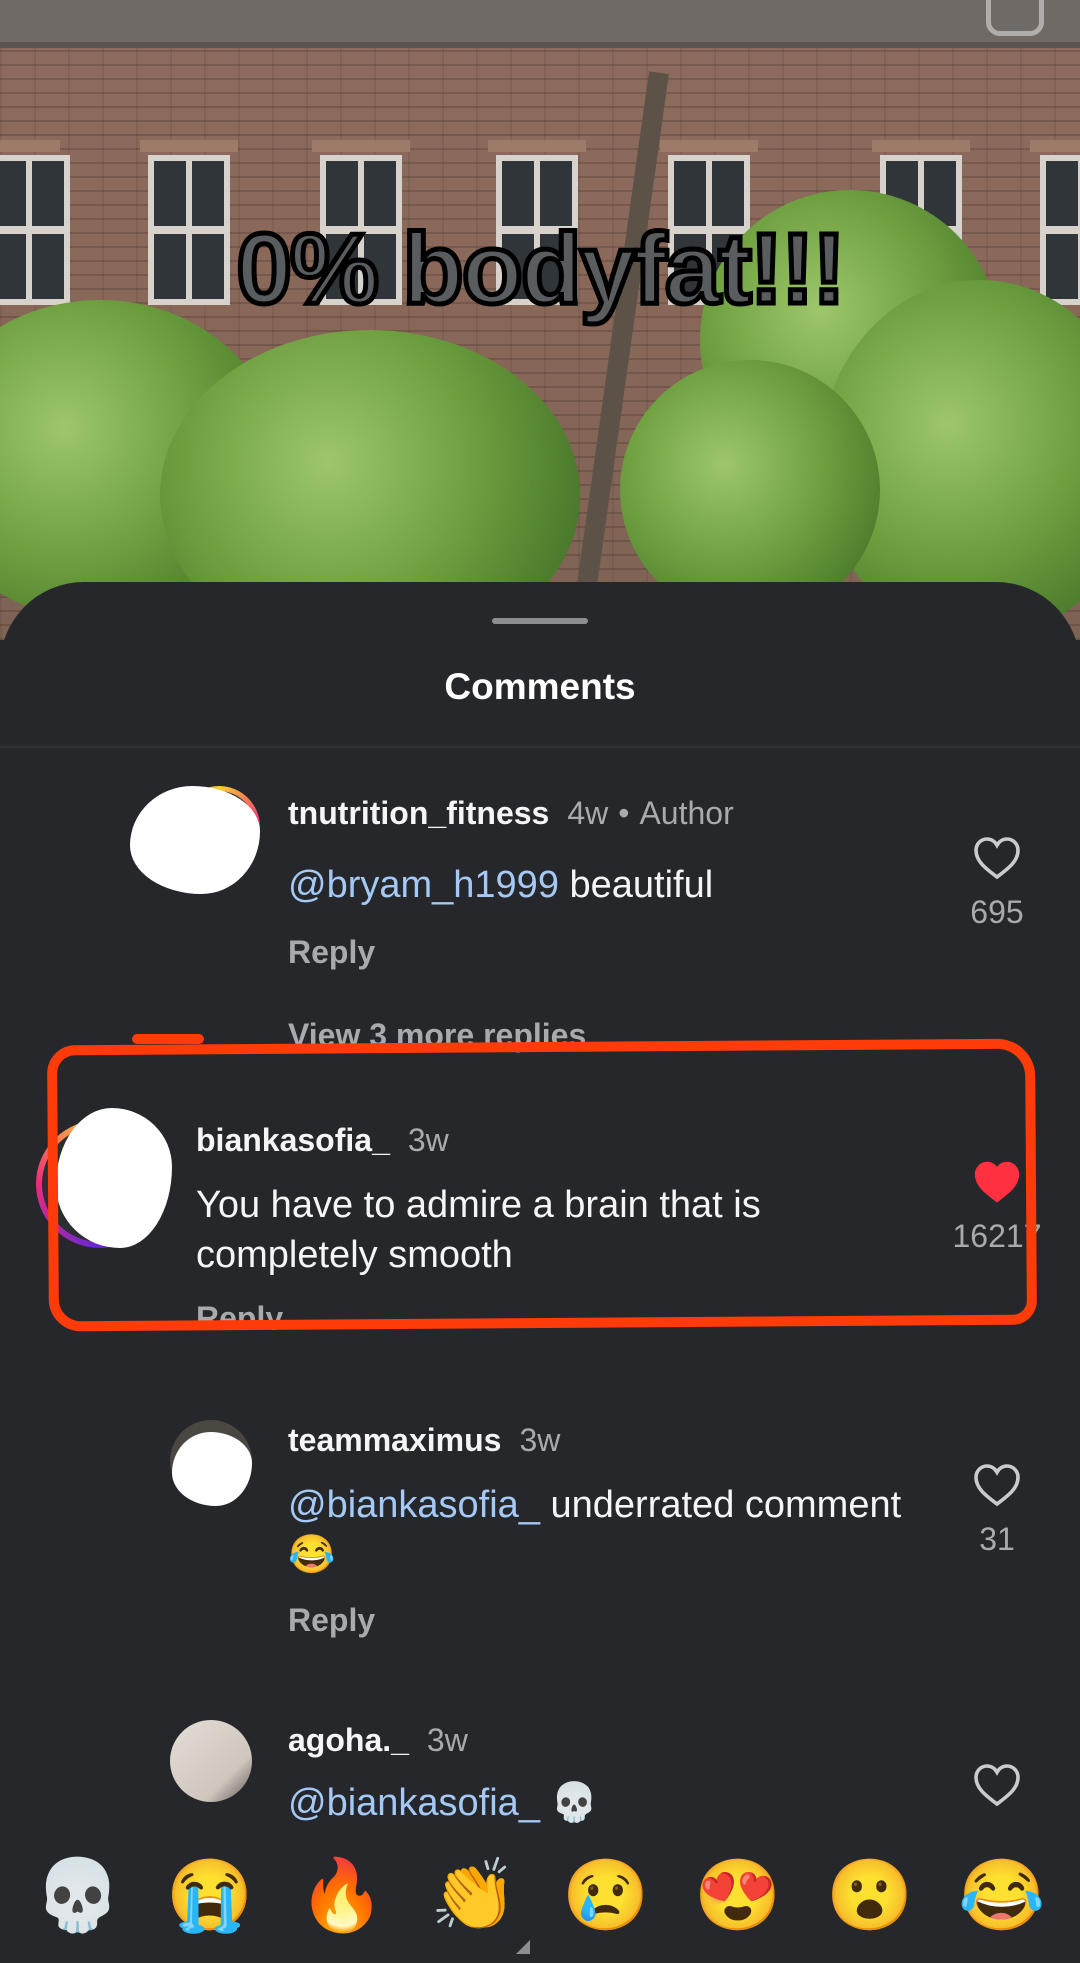 This screenshot has height=1963, width=1080. What do you see at coordinates (598, 1530) in the screenshot?
I see `comment-text: @biankasofia_ underrated comment 😂` at bounding box center [598, 1530].